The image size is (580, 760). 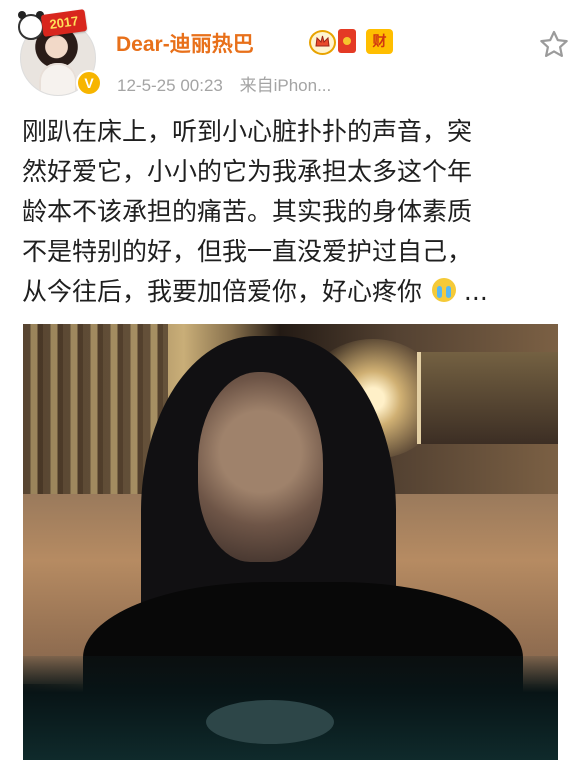 What do you see at coordinates (554, 45) in the screenshot?
I see `star-icon` at bounding box center [554, 45].